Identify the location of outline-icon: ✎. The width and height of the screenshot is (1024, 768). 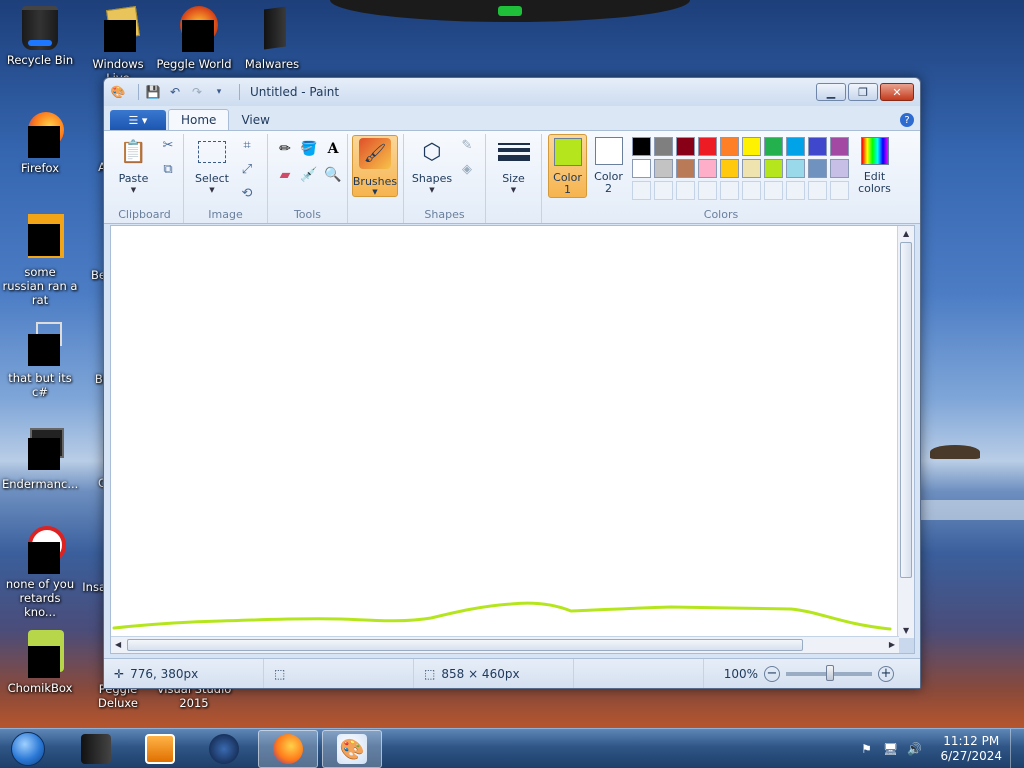
(467, 145).